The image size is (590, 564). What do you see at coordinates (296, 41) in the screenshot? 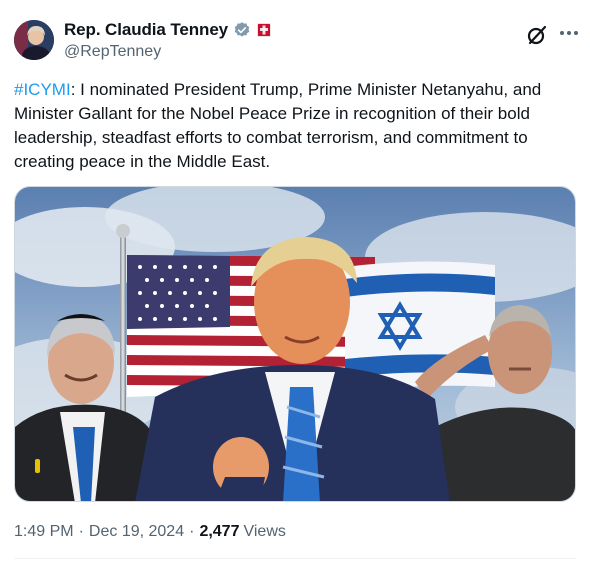
I see `tweet-header: Rep. Claudia Tenney @RepTenney` at bounding box center [296, 41].